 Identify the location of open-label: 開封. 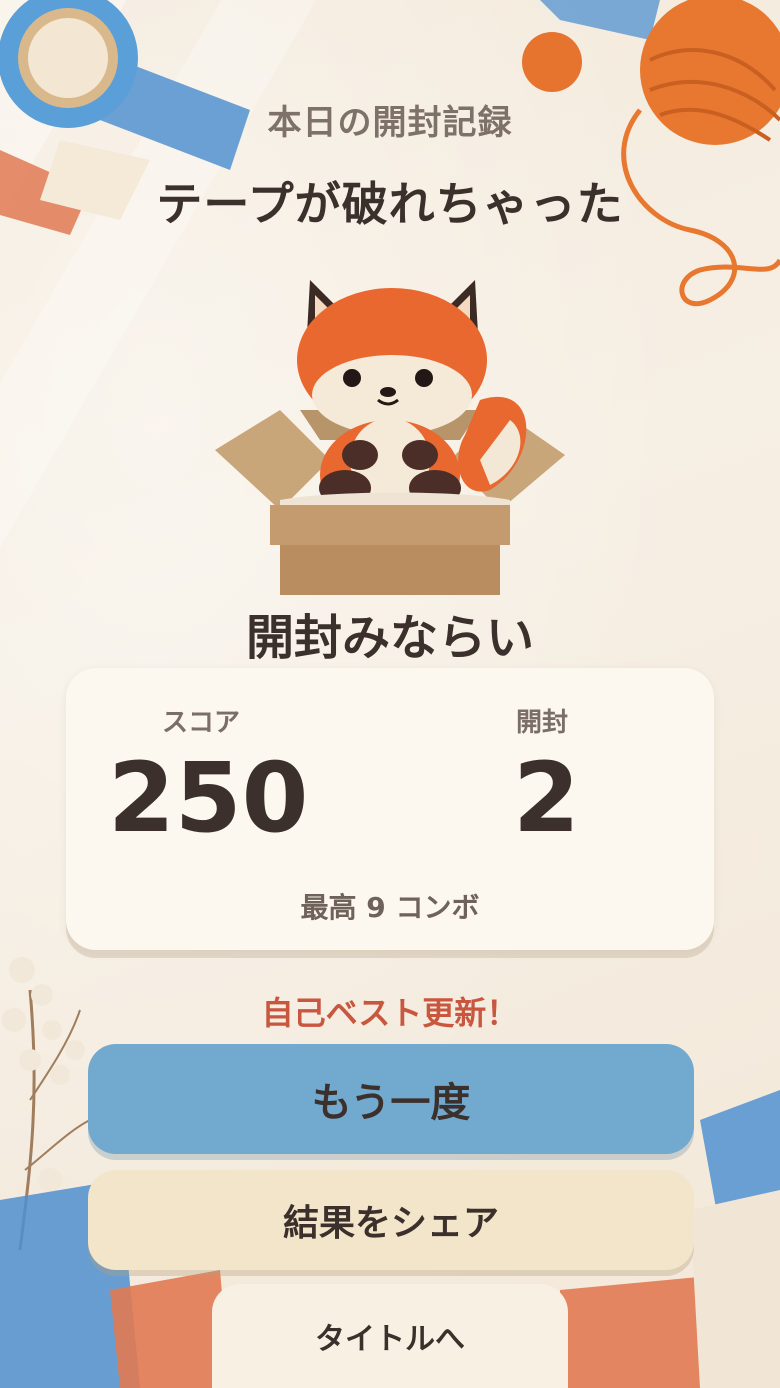
(542, 723).